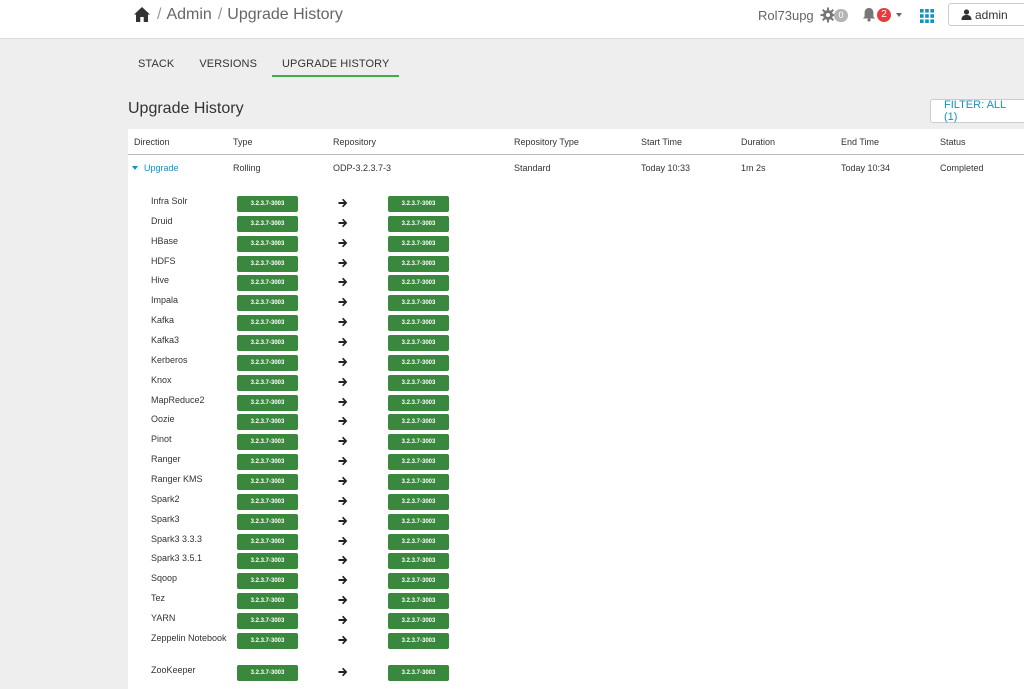 Image resolution: width=1024 pixels, height=689 pixels. Describe the element at coordinates (162, 220) in the screenshot. I see `service-name: Druid` at that location.